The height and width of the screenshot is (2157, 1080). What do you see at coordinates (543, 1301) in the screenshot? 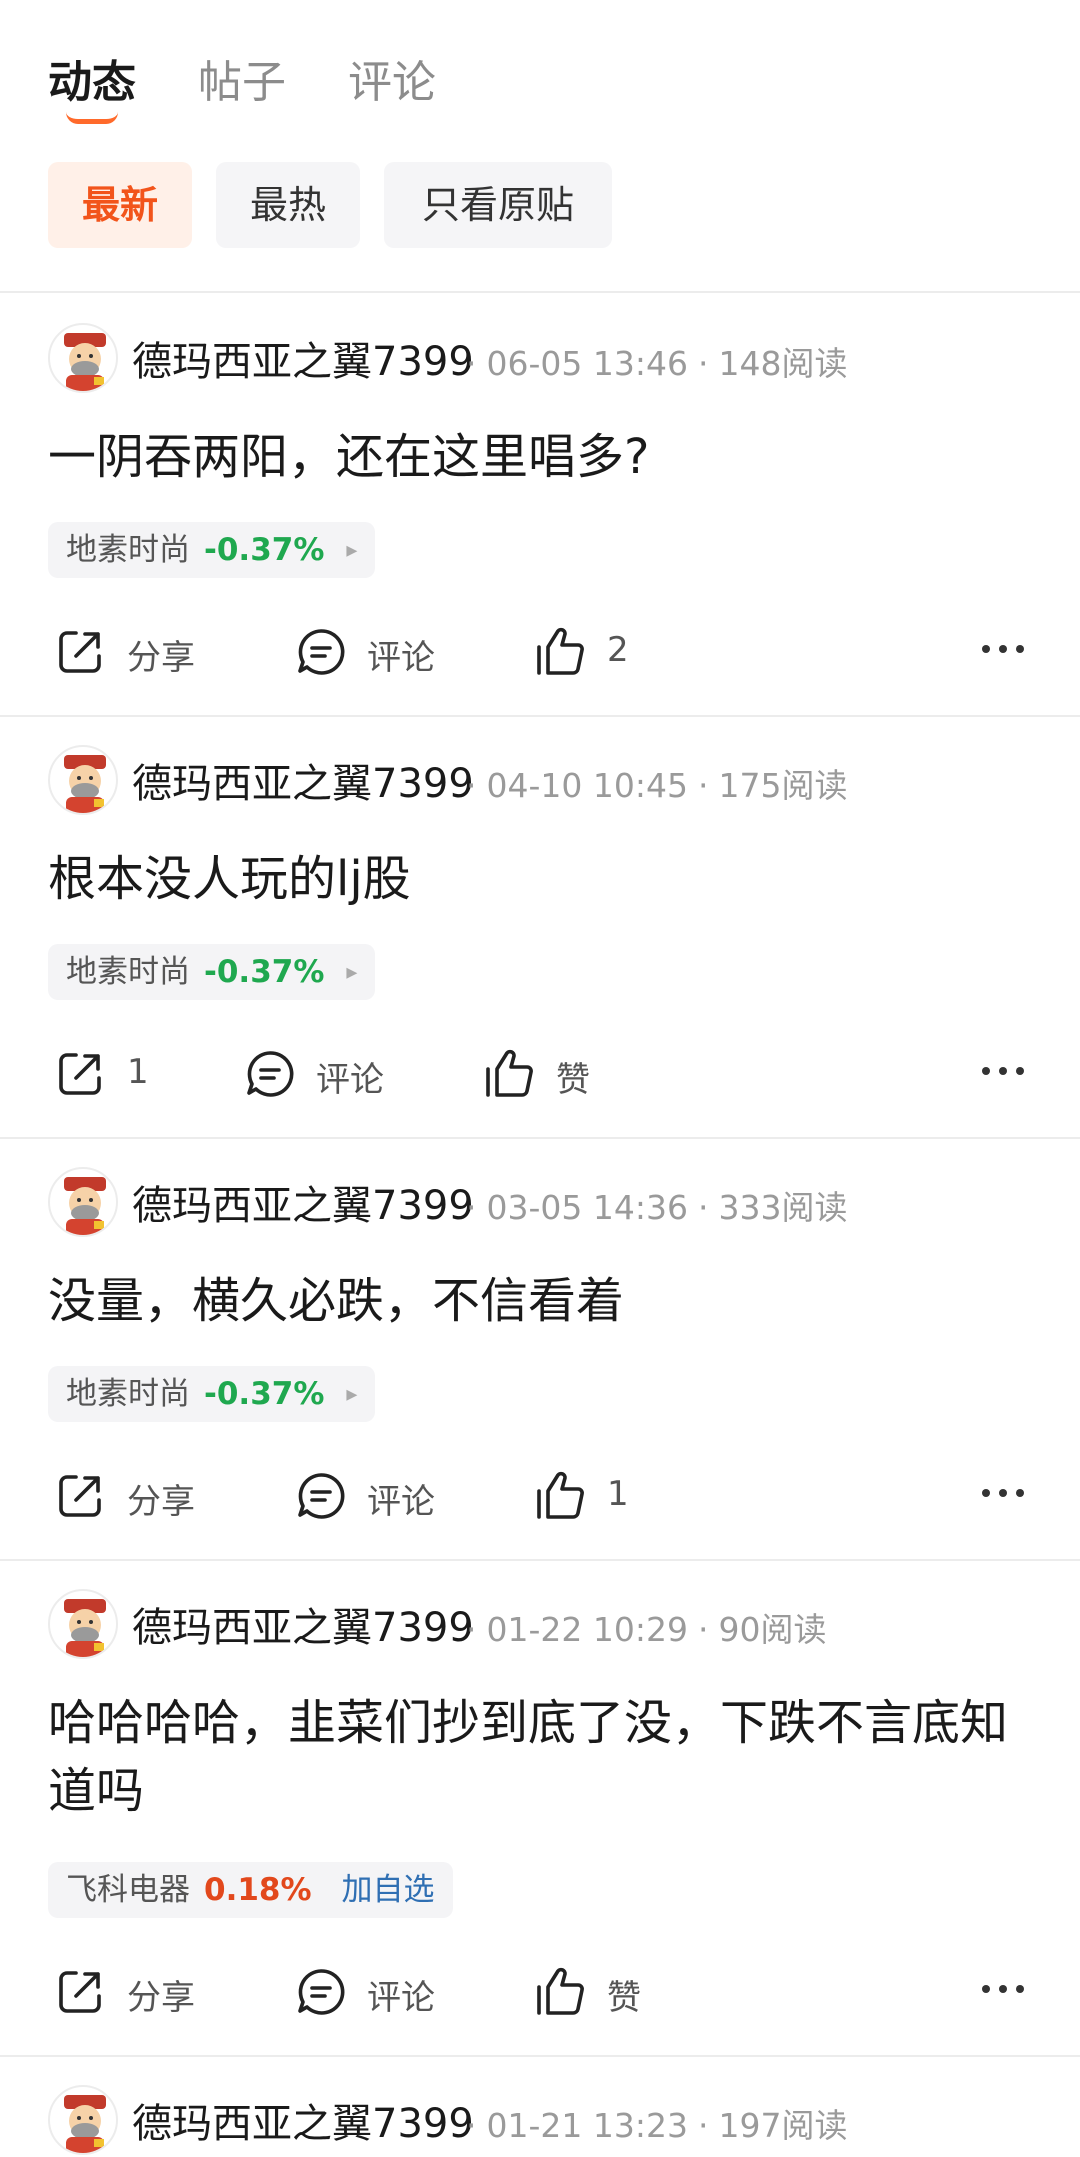
I see `post-content: 没量，横久必跌，不信看着` at bounding box center [543, 1301].